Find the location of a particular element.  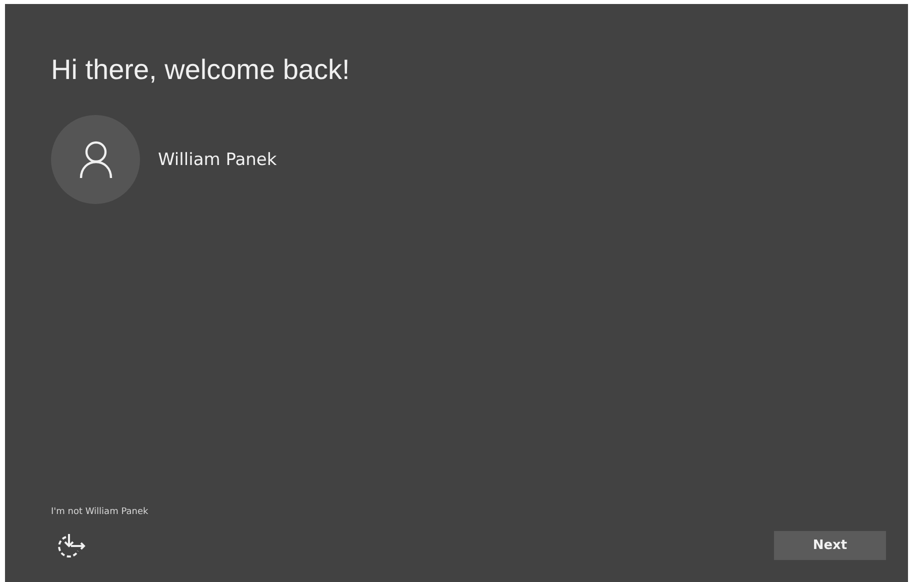

person-icon is located at coordinates (95, 159).